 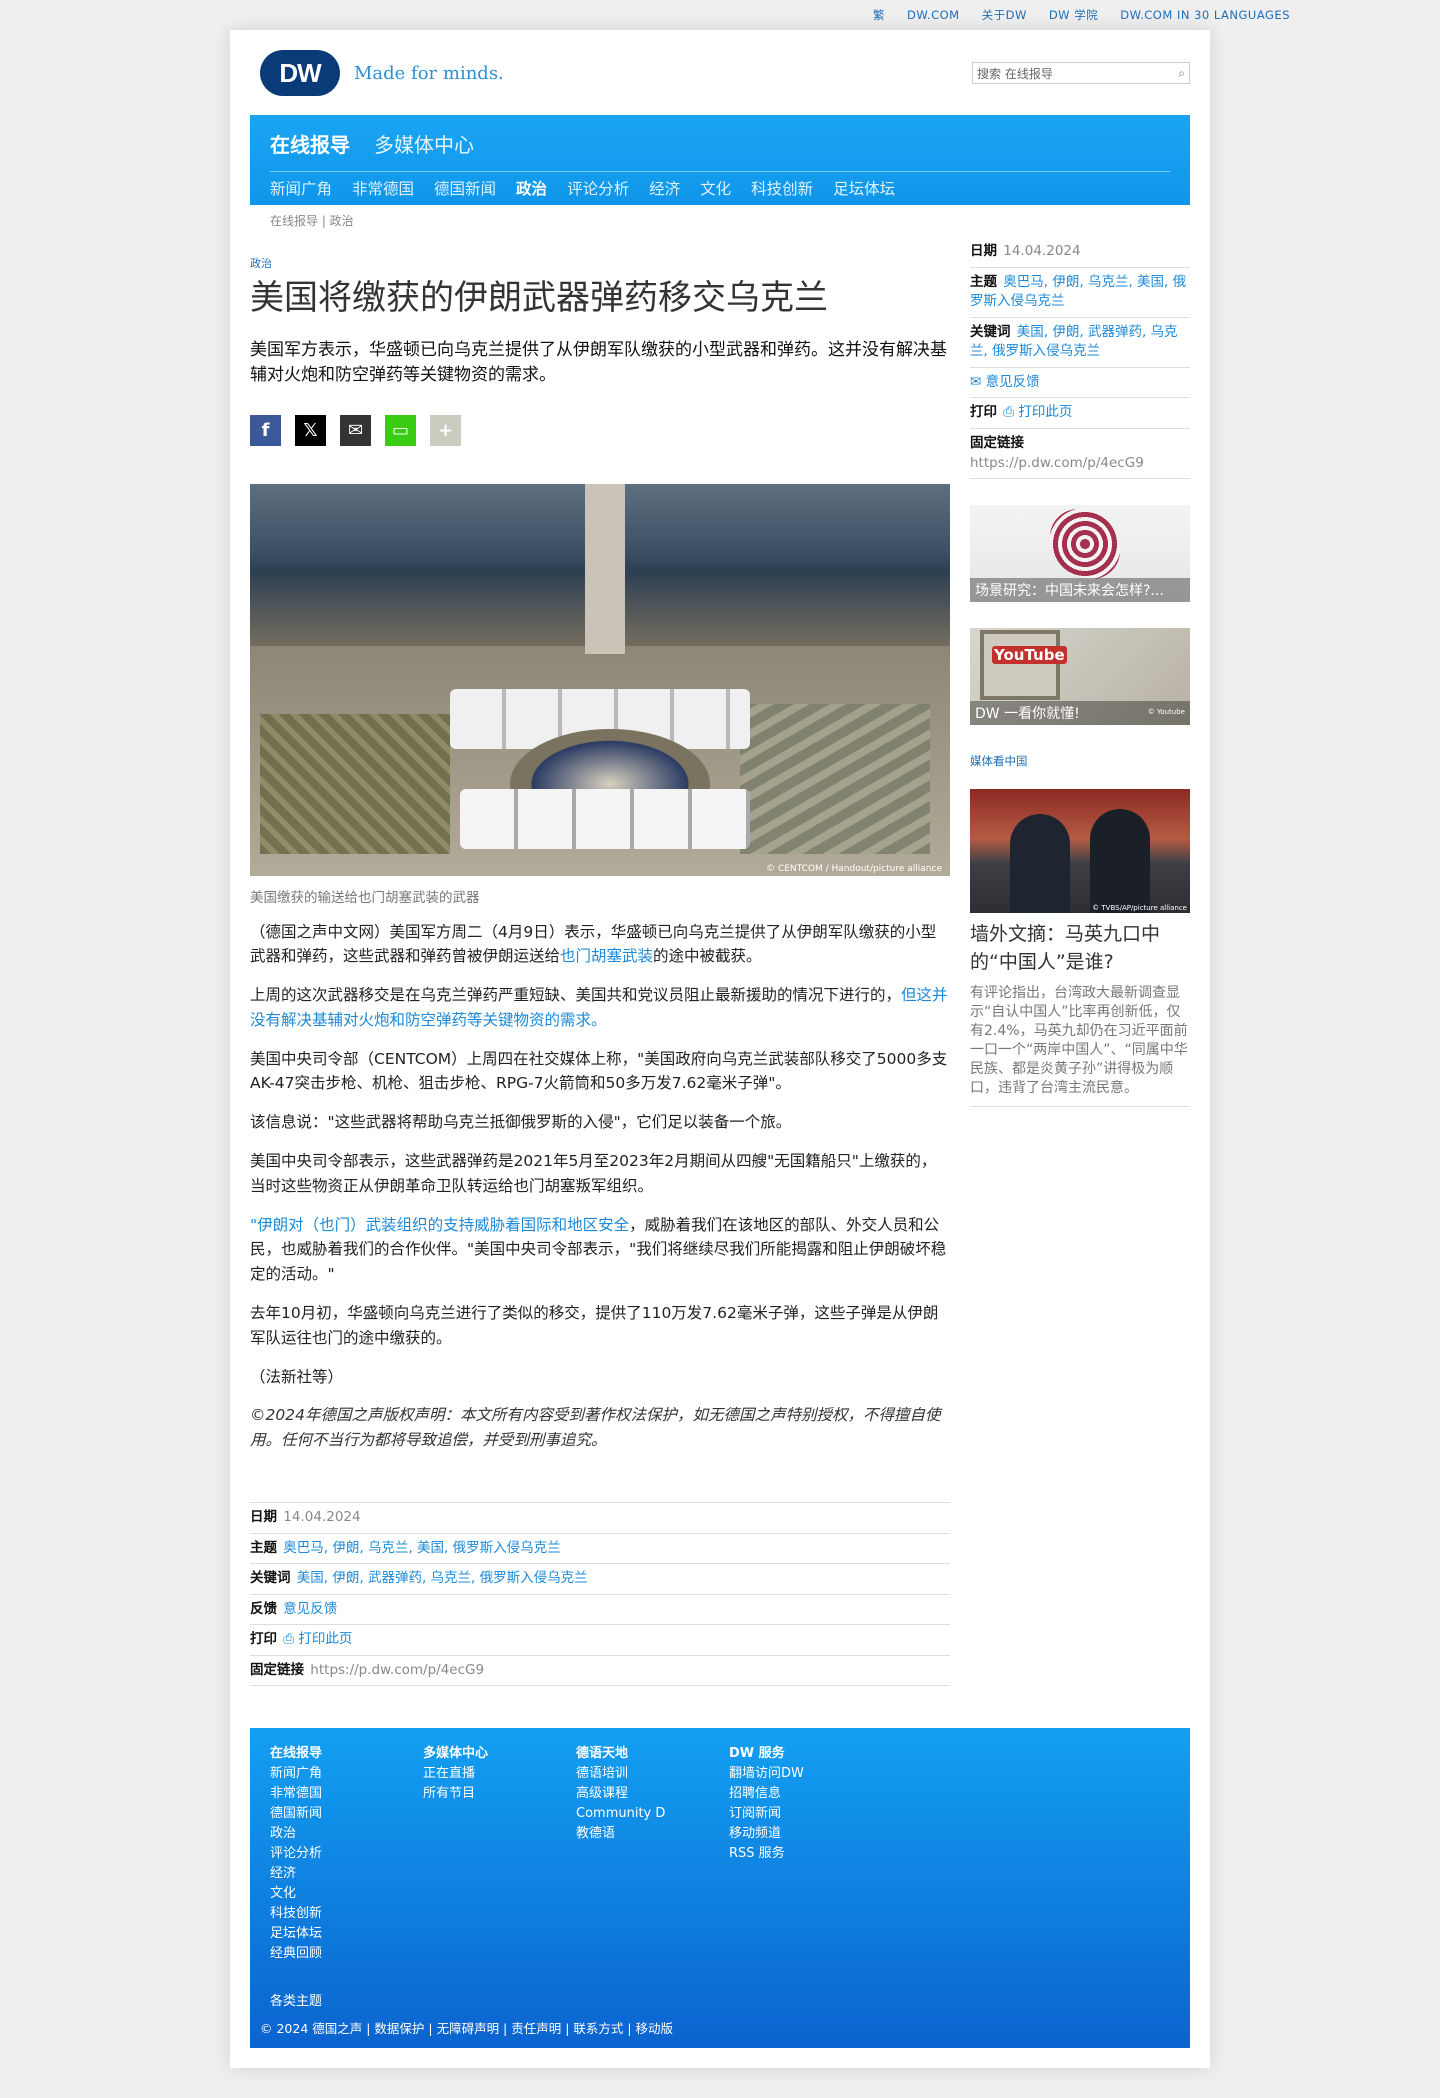 I want to click on mail-icon: ✉, so click(x=975, y=382).